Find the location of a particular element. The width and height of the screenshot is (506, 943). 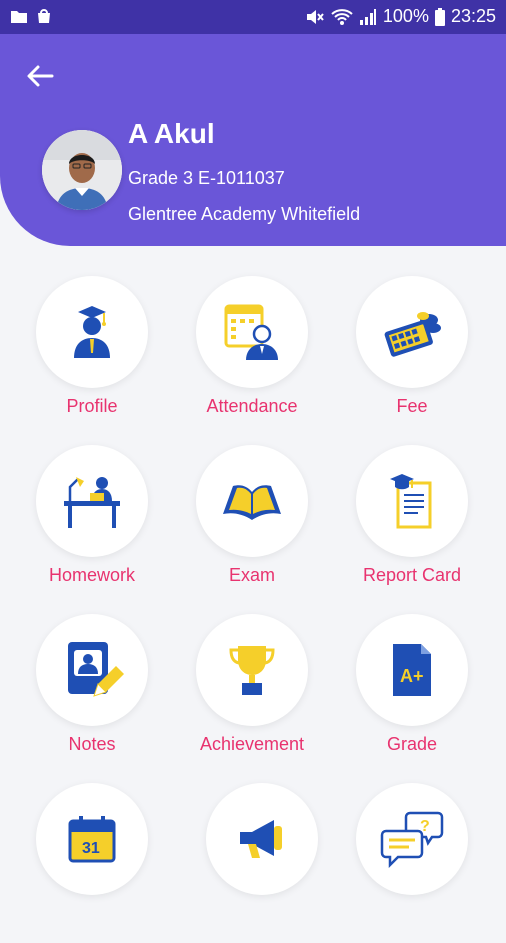

avatar is located at coordinates (82, 170).